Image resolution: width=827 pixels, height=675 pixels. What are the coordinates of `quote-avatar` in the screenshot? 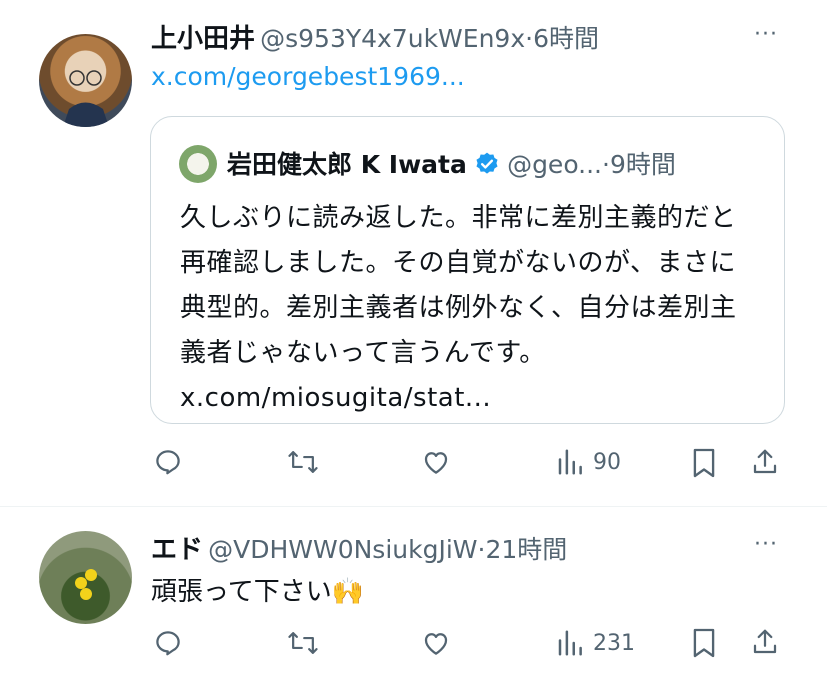 It's located at (198, 164).